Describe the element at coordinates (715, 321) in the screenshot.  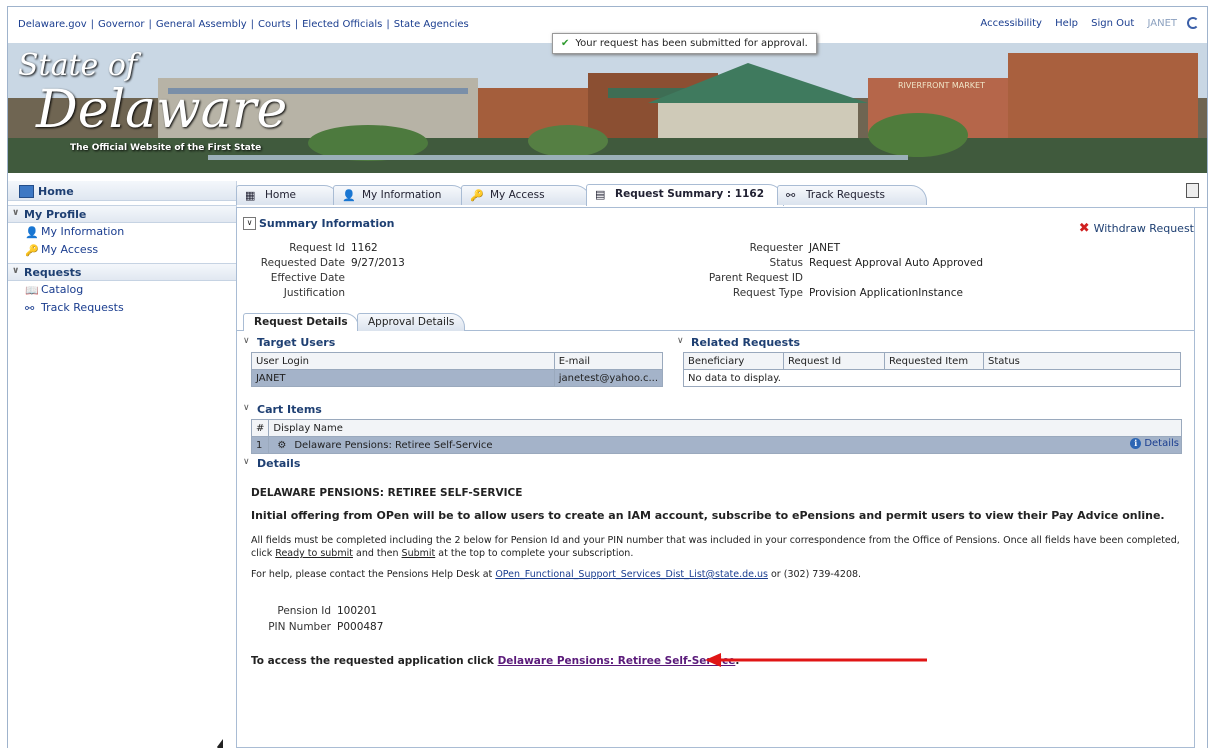
I see `detail-subtabs: Request Details Approval Details` at that location.